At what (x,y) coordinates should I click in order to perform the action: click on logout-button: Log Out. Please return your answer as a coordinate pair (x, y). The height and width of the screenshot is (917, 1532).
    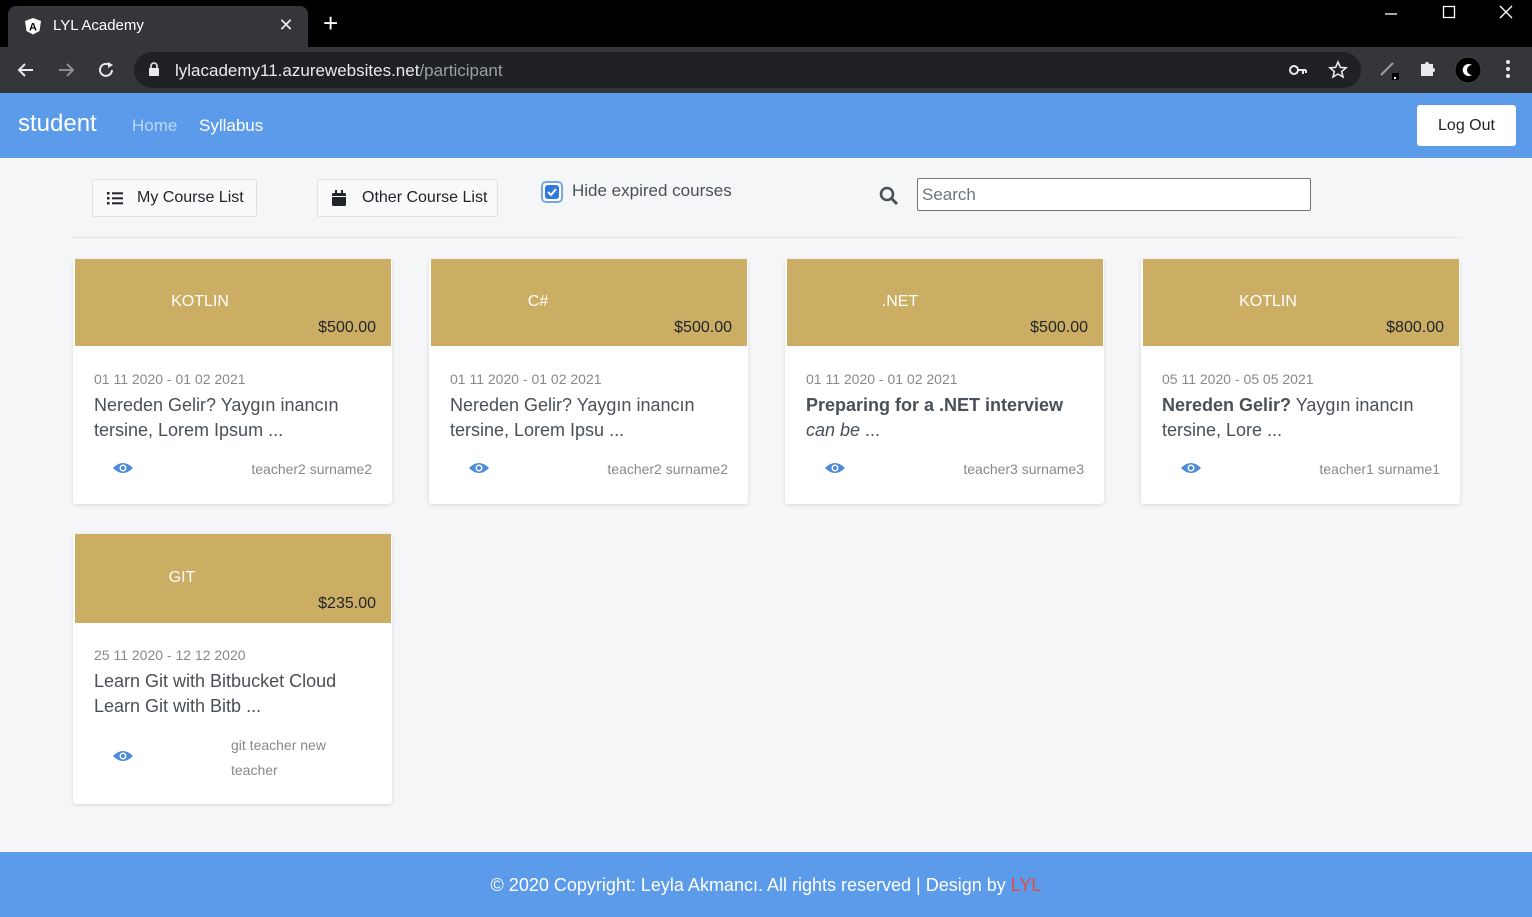
    Looking at the image, I should click on (1466, 125).